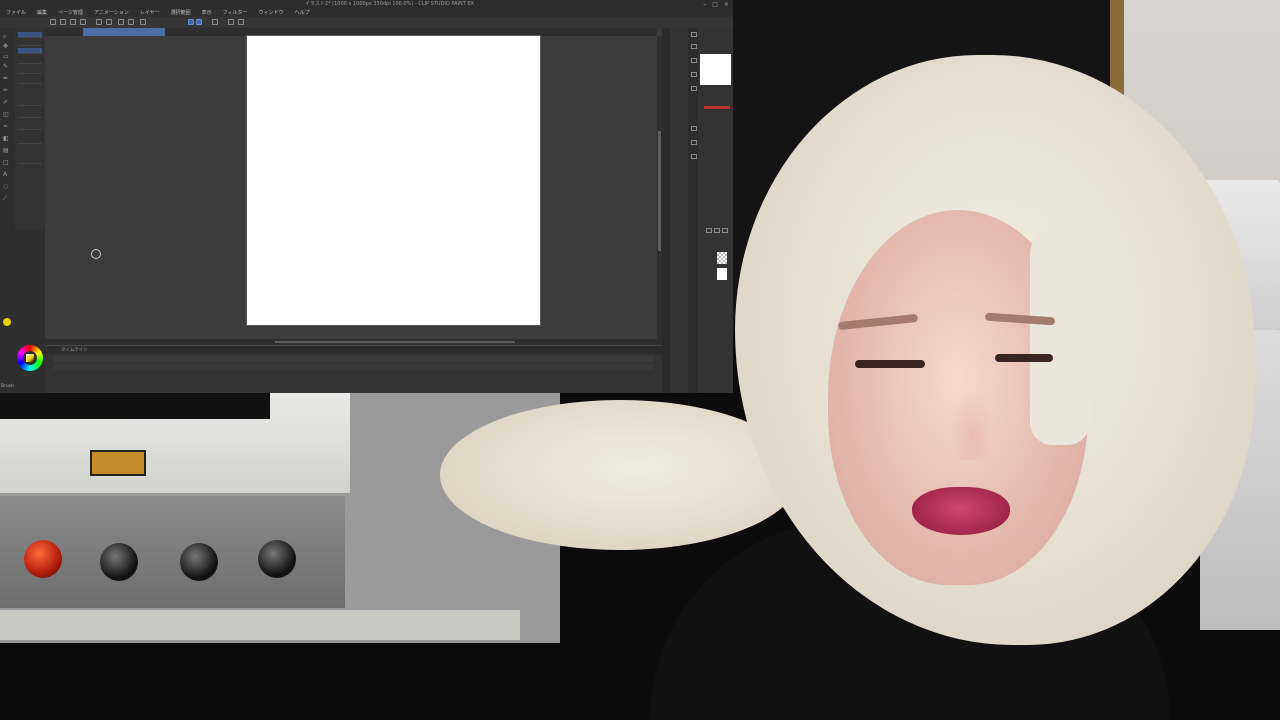 The image size is (1280, 720). Describe the element at coordinates (7, 103) in the screenshot. I see `brush-icon: ✐` at that location.